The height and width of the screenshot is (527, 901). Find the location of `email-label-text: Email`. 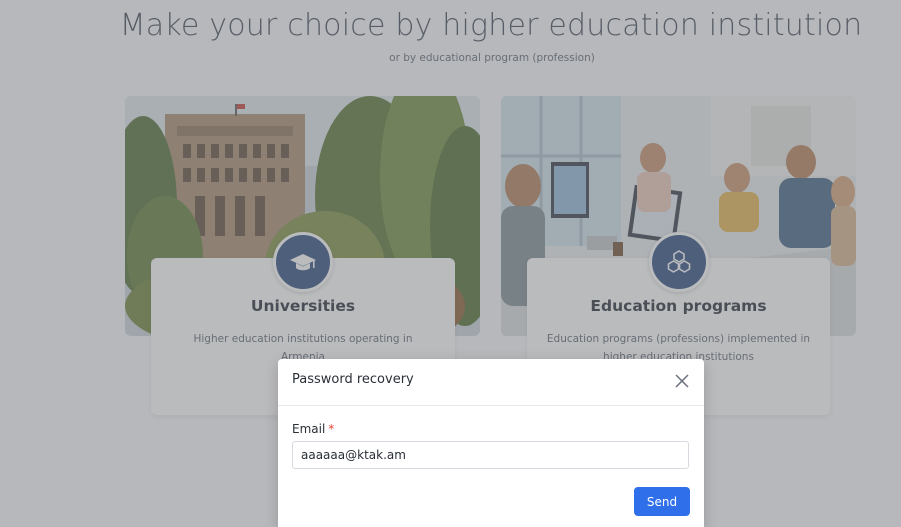

email-label-text: Email is located at coordinates (309, 429).